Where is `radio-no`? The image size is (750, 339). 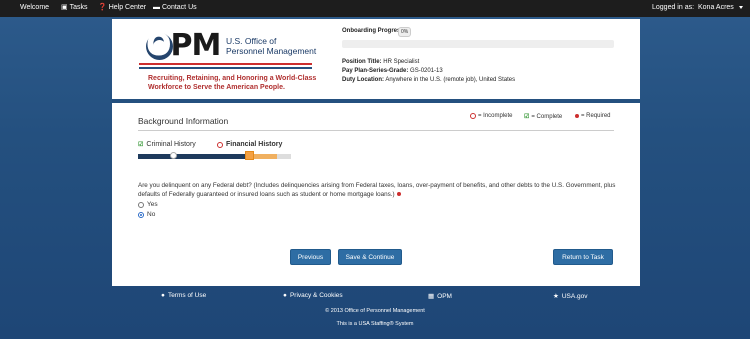 radio-no is located at coordinates (141, 214).